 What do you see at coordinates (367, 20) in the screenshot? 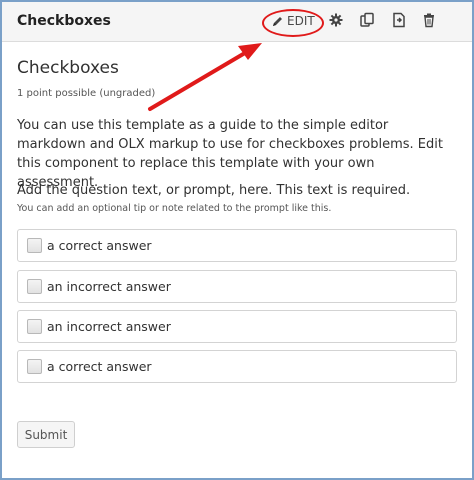
I see `duplicate-icon` at bounding box center [367, 20].